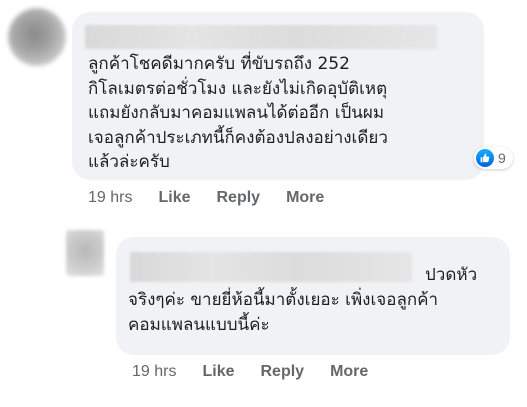  What do you see at coordinates (485, 158) in the screenshot?
I see `like-icon` at bounding box center [485, 158].